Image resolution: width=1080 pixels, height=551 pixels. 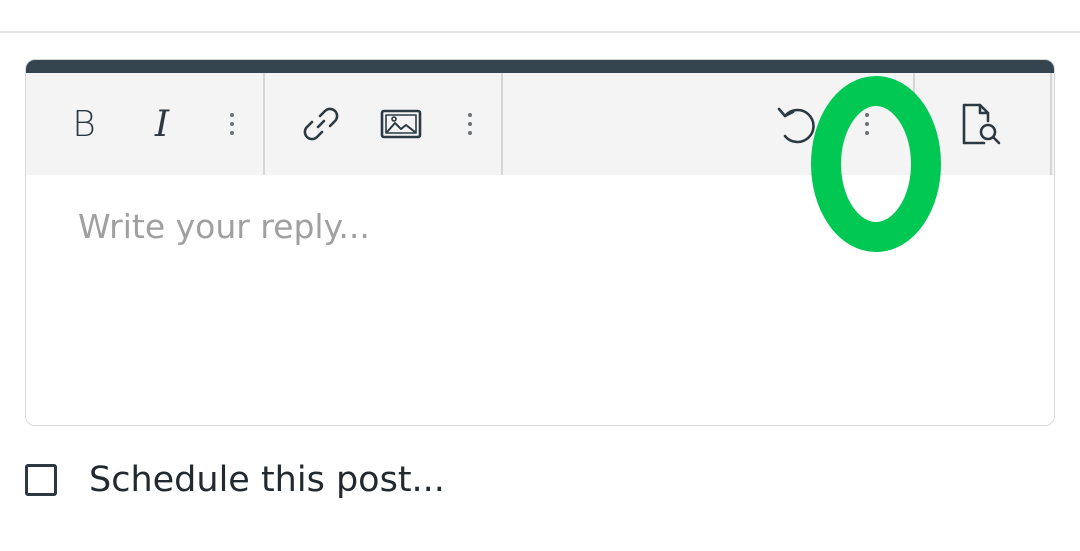 I want to click on editor-accent-bar, so click(x=540, y=66).